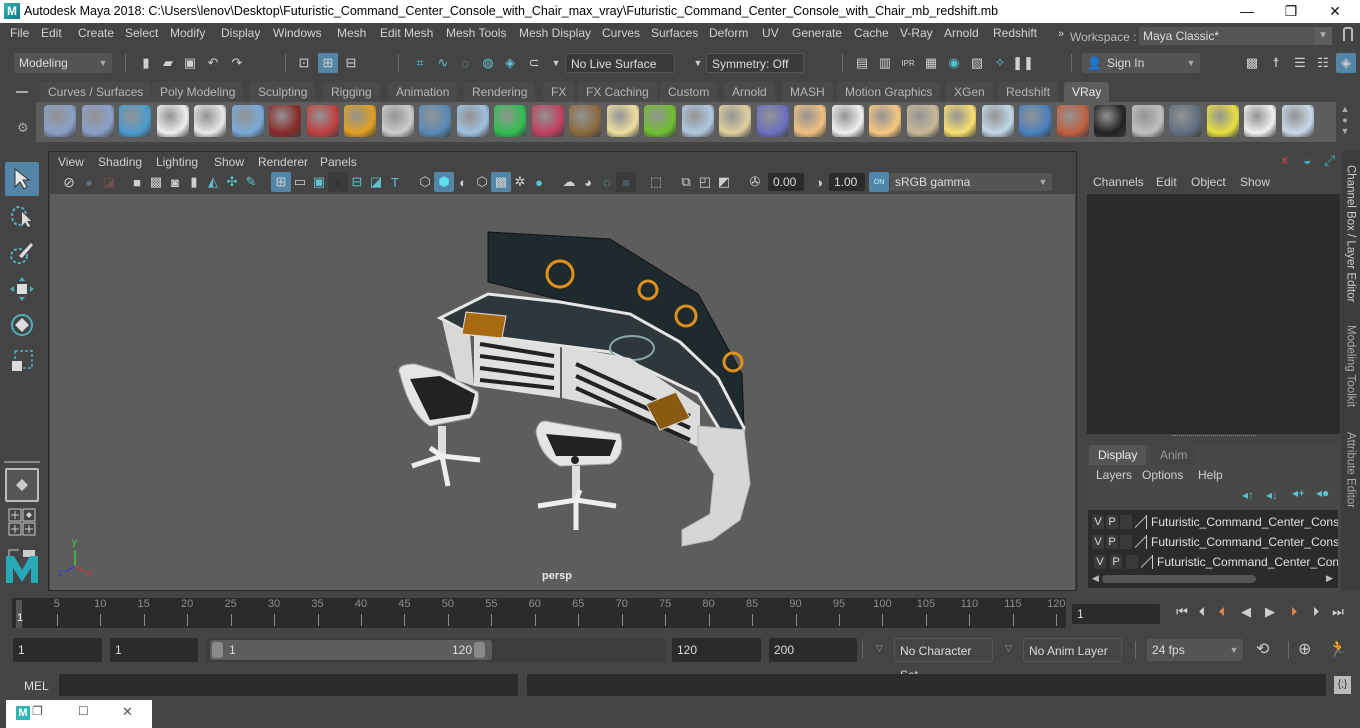 This screenshot has width=1360, height=728. What do you see at coordinates (213, 182) in the screenshot?
I see `image-plane-icon: ◭` at bounding box center [213, 182].